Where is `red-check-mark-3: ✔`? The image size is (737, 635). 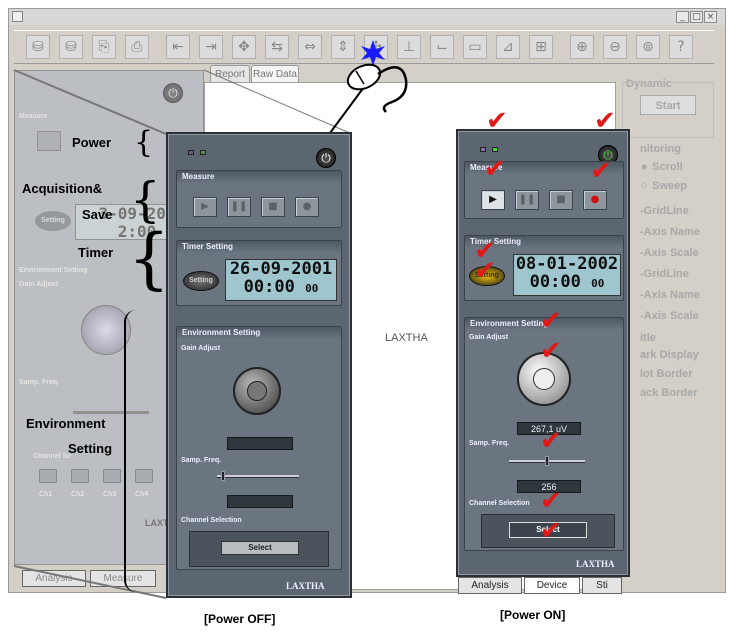 red-check-mark-3: ✔ is located at coordinates (495, 169).